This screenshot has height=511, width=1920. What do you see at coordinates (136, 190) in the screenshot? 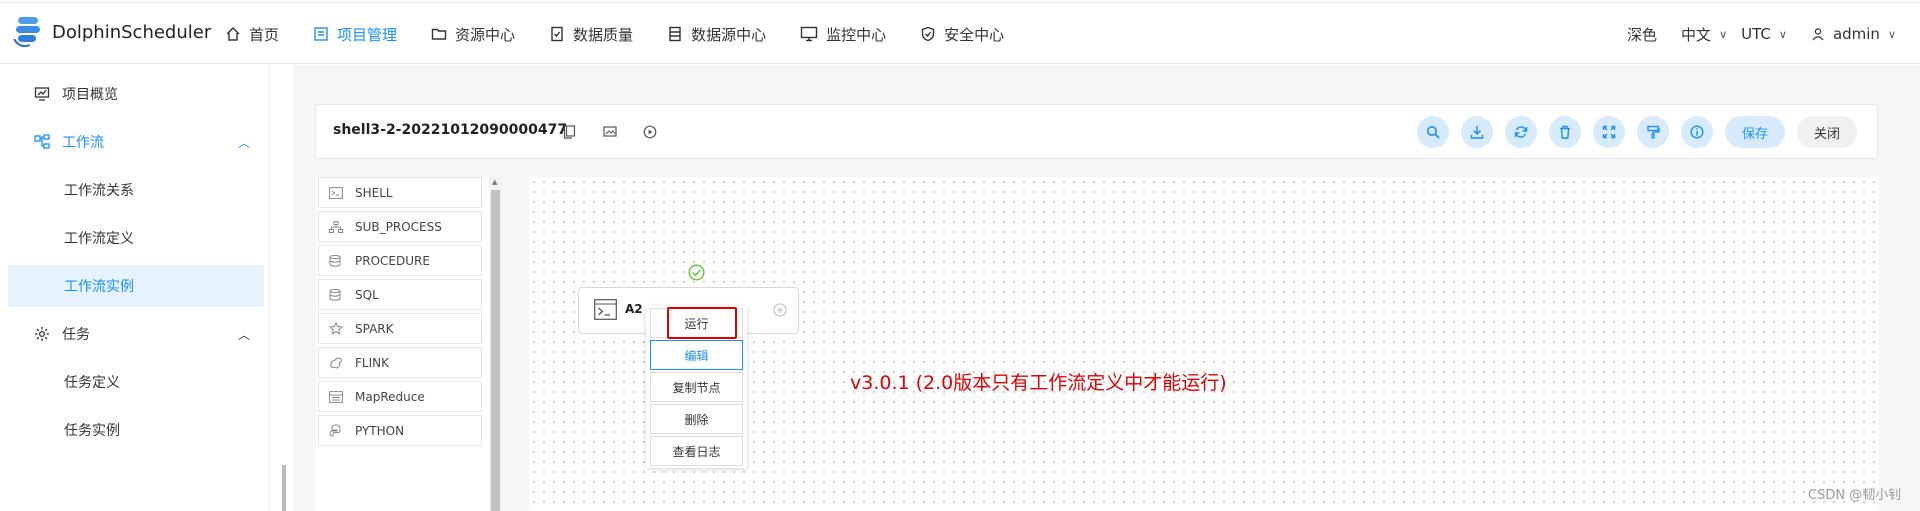
I see `sidebar-item-workflow-relation: 工作流关系` at bounding box center [136, 190].